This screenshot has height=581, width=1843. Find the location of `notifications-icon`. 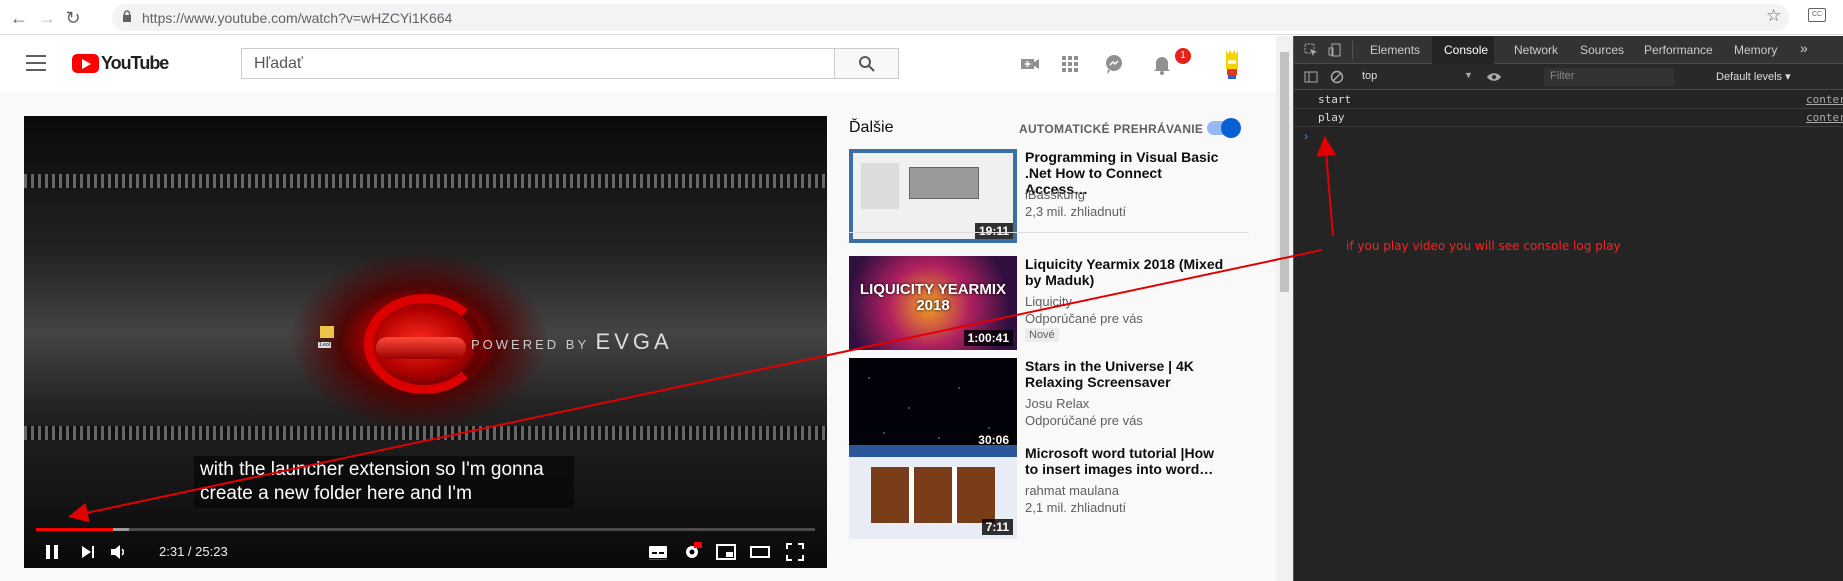

notifications-icon is located at coordinates (1162, 64).